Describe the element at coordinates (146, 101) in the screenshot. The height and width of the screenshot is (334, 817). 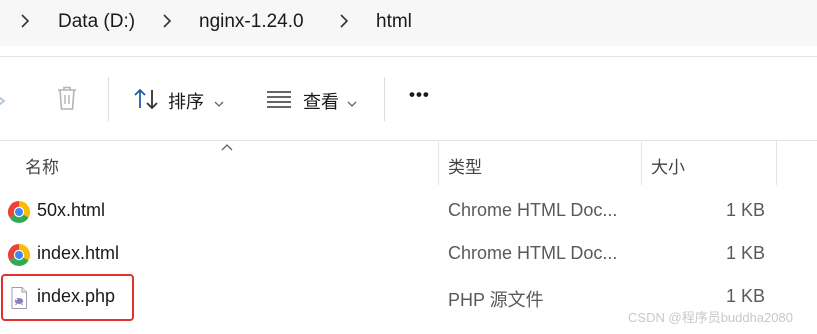
I see `sort-icon` at that location.